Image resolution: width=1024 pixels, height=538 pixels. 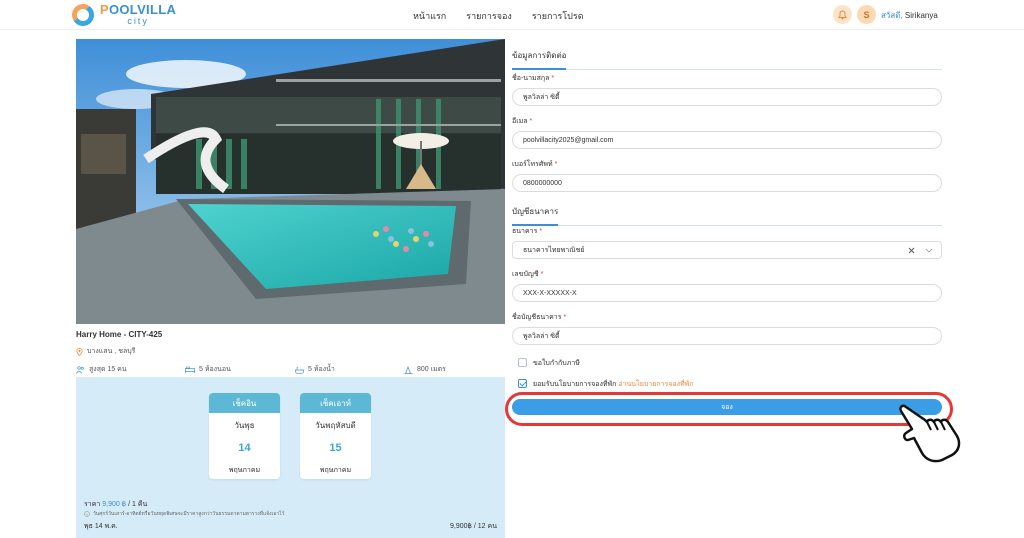 I want to click on name-label-text: ชื่อ-นามสกุล, so click(x=531, y=78).